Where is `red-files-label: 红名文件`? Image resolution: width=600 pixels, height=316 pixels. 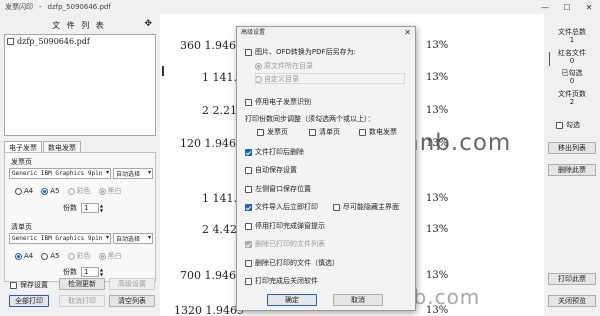 red-files-label: 红名文件 is located at coordinates (572, 53).